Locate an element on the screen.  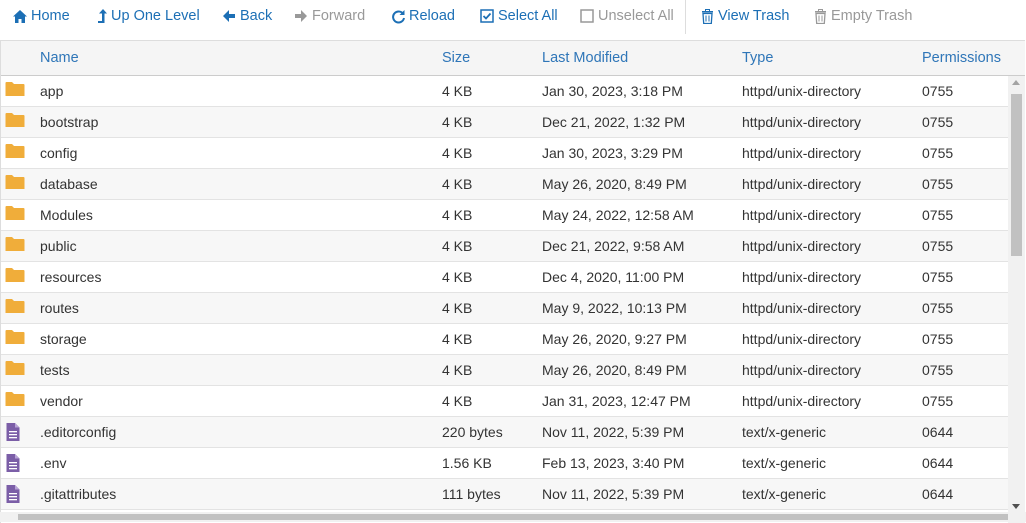
file-name: vendor is located at coordinates (61, 401).